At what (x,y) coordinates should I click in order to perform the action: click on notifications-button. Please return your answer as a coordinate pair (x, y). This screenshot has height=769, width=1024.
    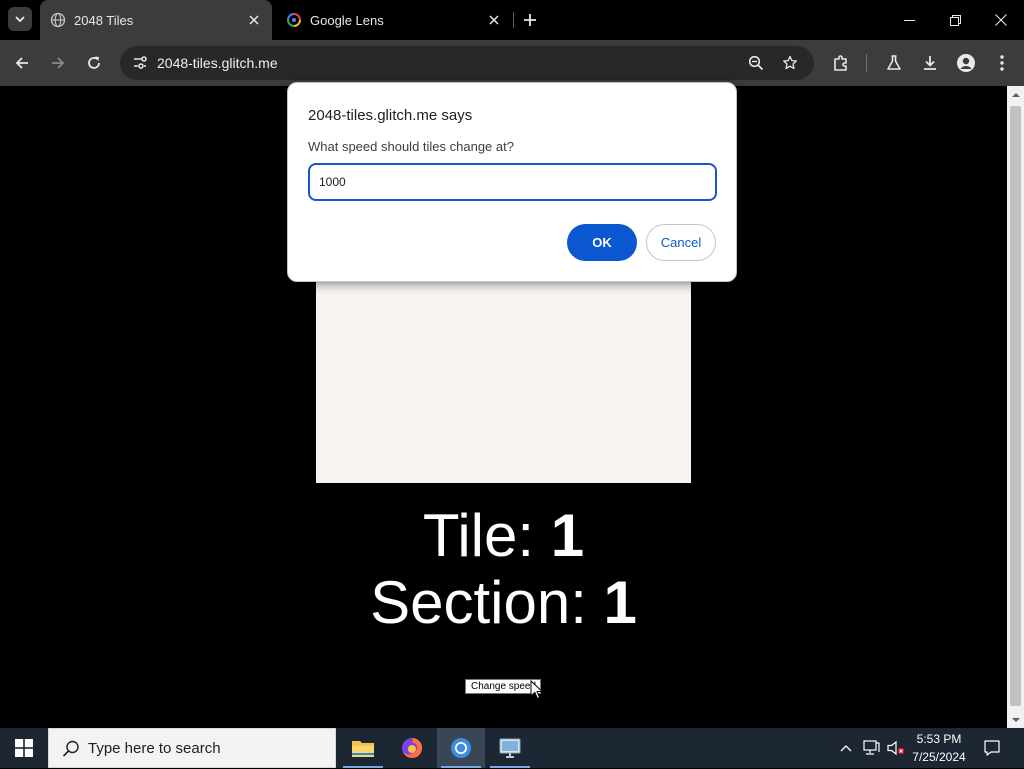
    Looking at the image, I should click on (992, 748).